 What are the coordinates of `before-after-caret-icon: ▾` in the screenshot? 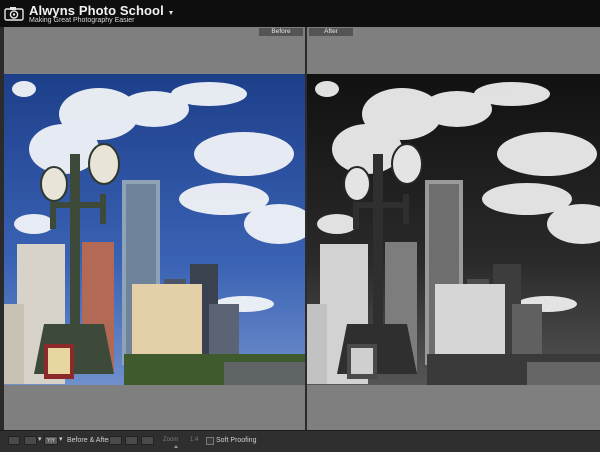 It's located at (61, 439).